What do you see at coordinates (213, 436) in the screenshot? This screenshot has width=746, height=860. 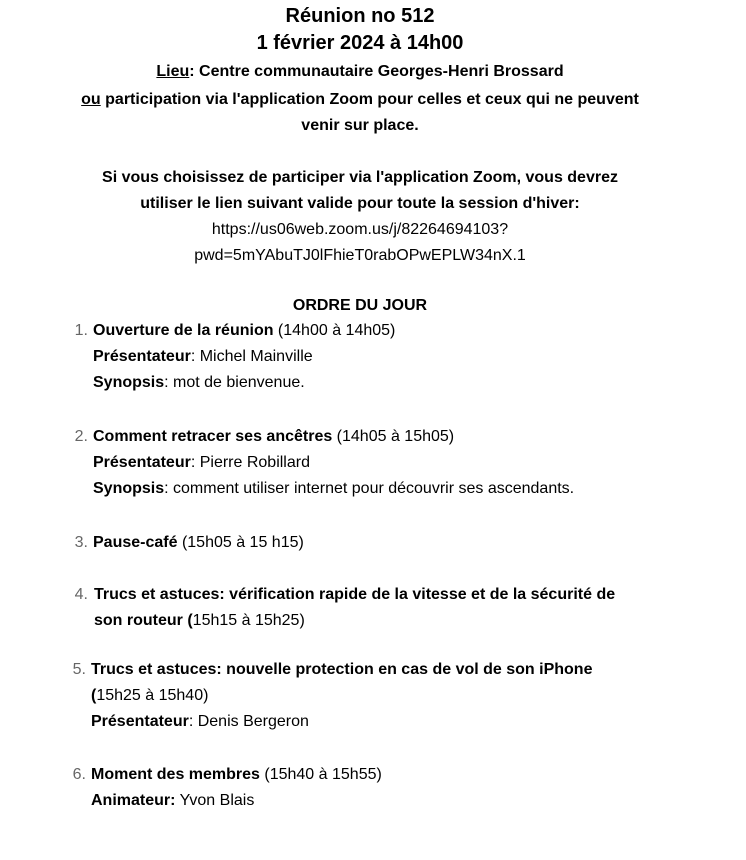 I see `item-title: Comment retracer ses ancêtres` at bounding box center [213, 436].